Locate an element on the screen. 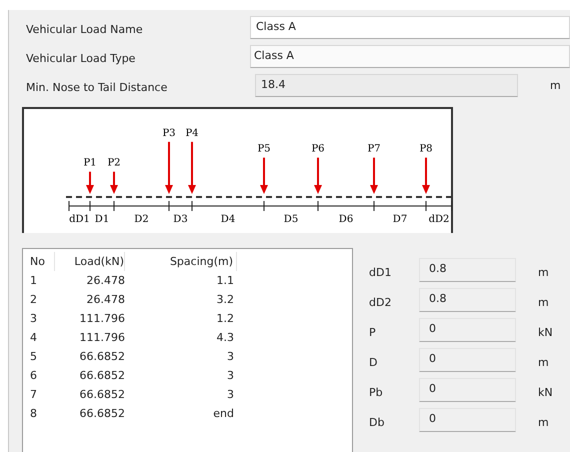 The width and height of the screenshot is (570, 452). input-field: Class A is located at coordinates (410, 27).